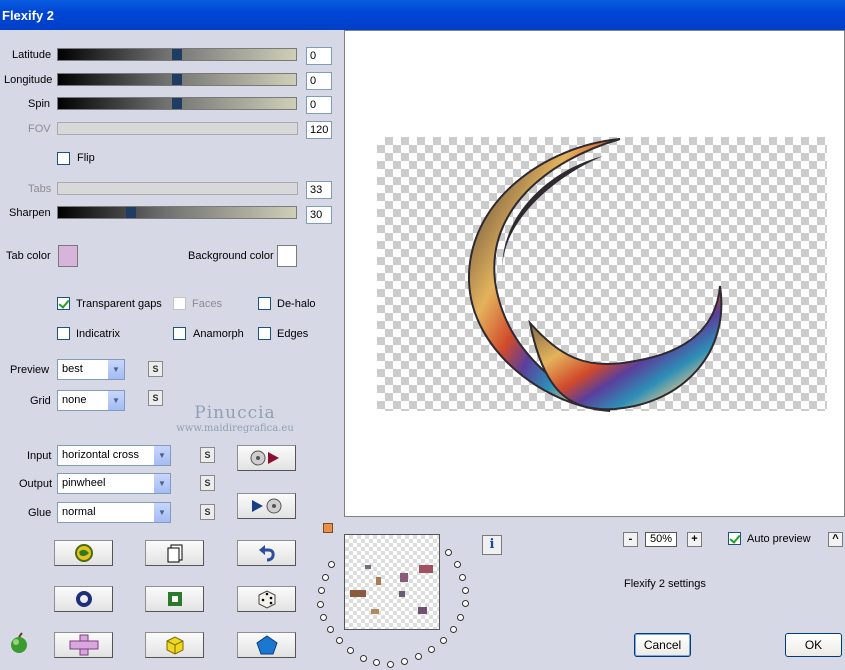 Image resolution: width=845 pixels, height=670 pixels. I want to click on spin-slider, so click(177, 103).